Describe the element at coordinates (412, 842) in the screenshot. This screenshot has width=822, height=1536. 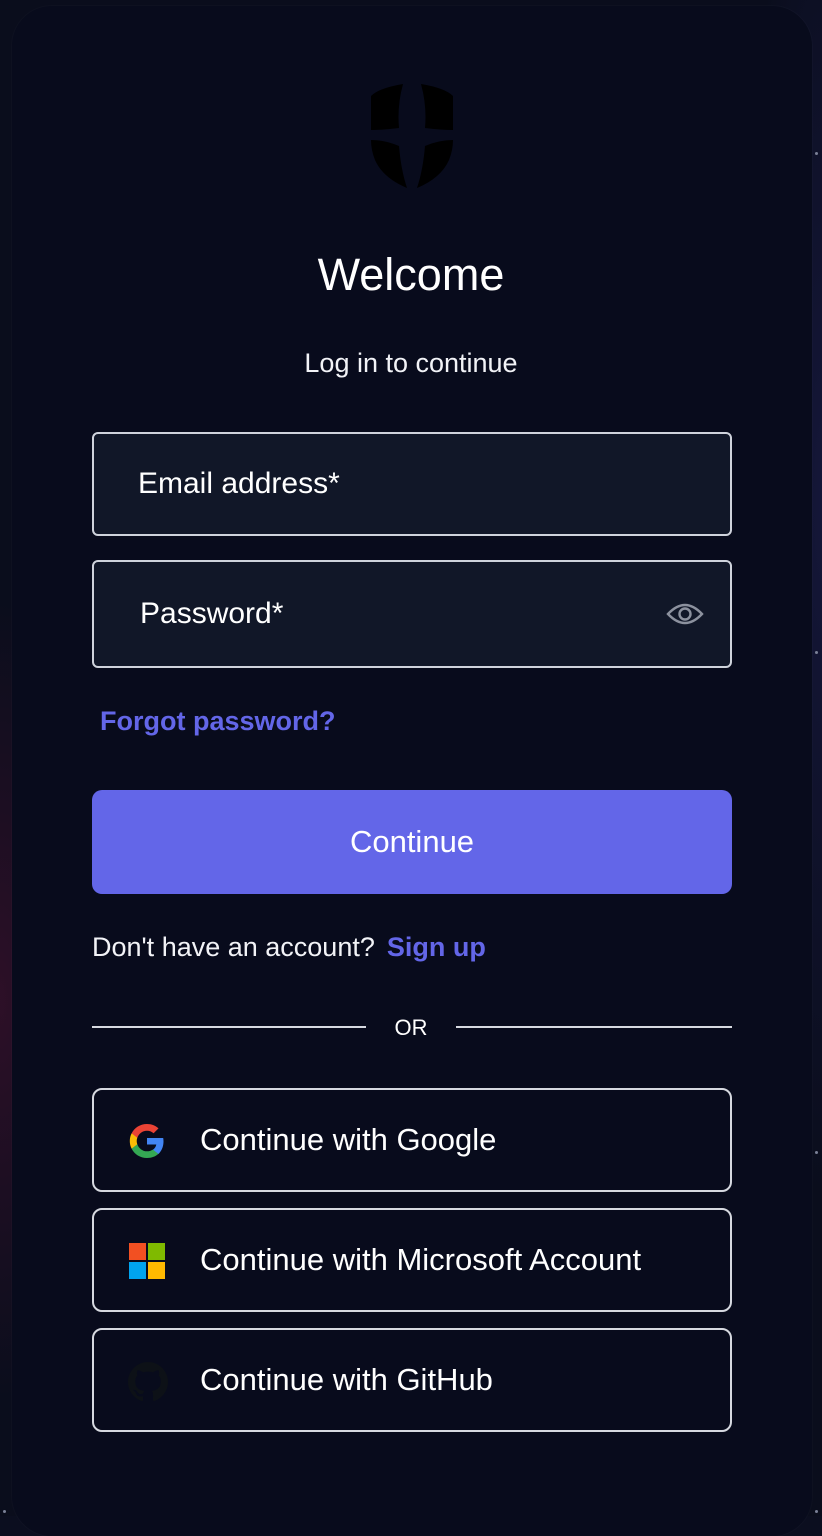
I see `continue-button: Continue` at that location.